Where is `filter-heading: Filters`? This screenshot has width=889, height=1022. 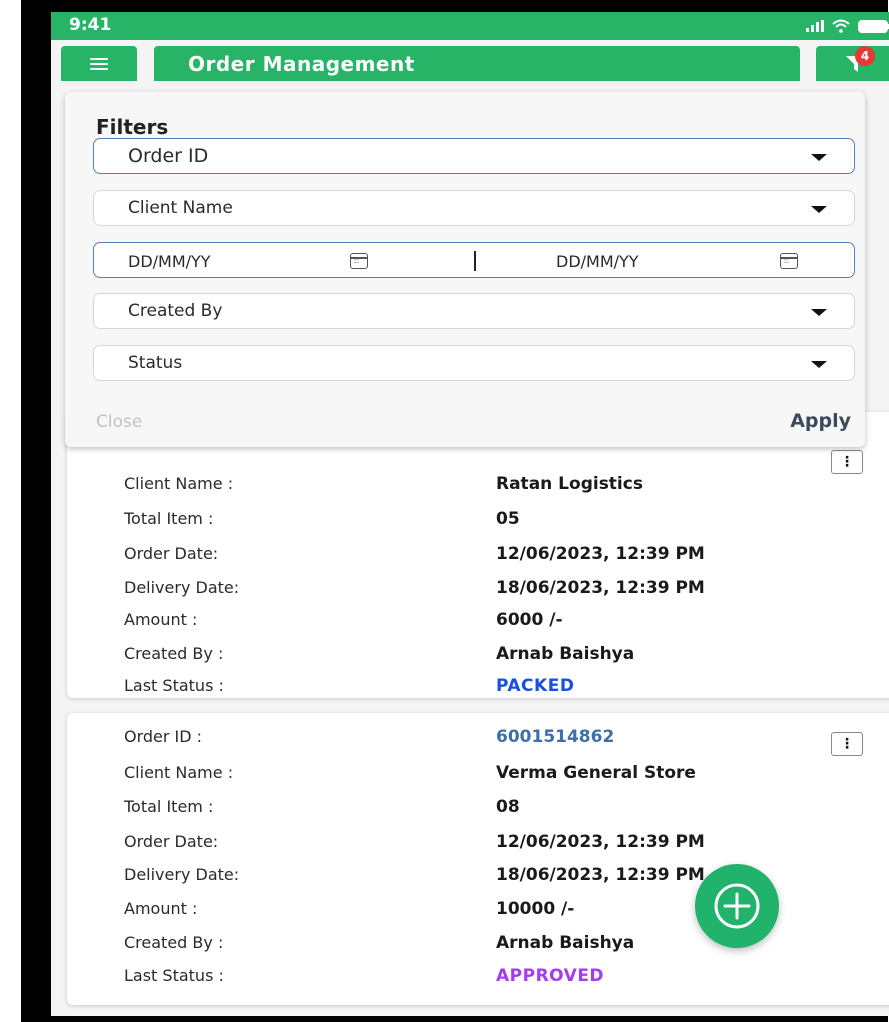 filter-heading: Filters is located at coordinates (132, 127).